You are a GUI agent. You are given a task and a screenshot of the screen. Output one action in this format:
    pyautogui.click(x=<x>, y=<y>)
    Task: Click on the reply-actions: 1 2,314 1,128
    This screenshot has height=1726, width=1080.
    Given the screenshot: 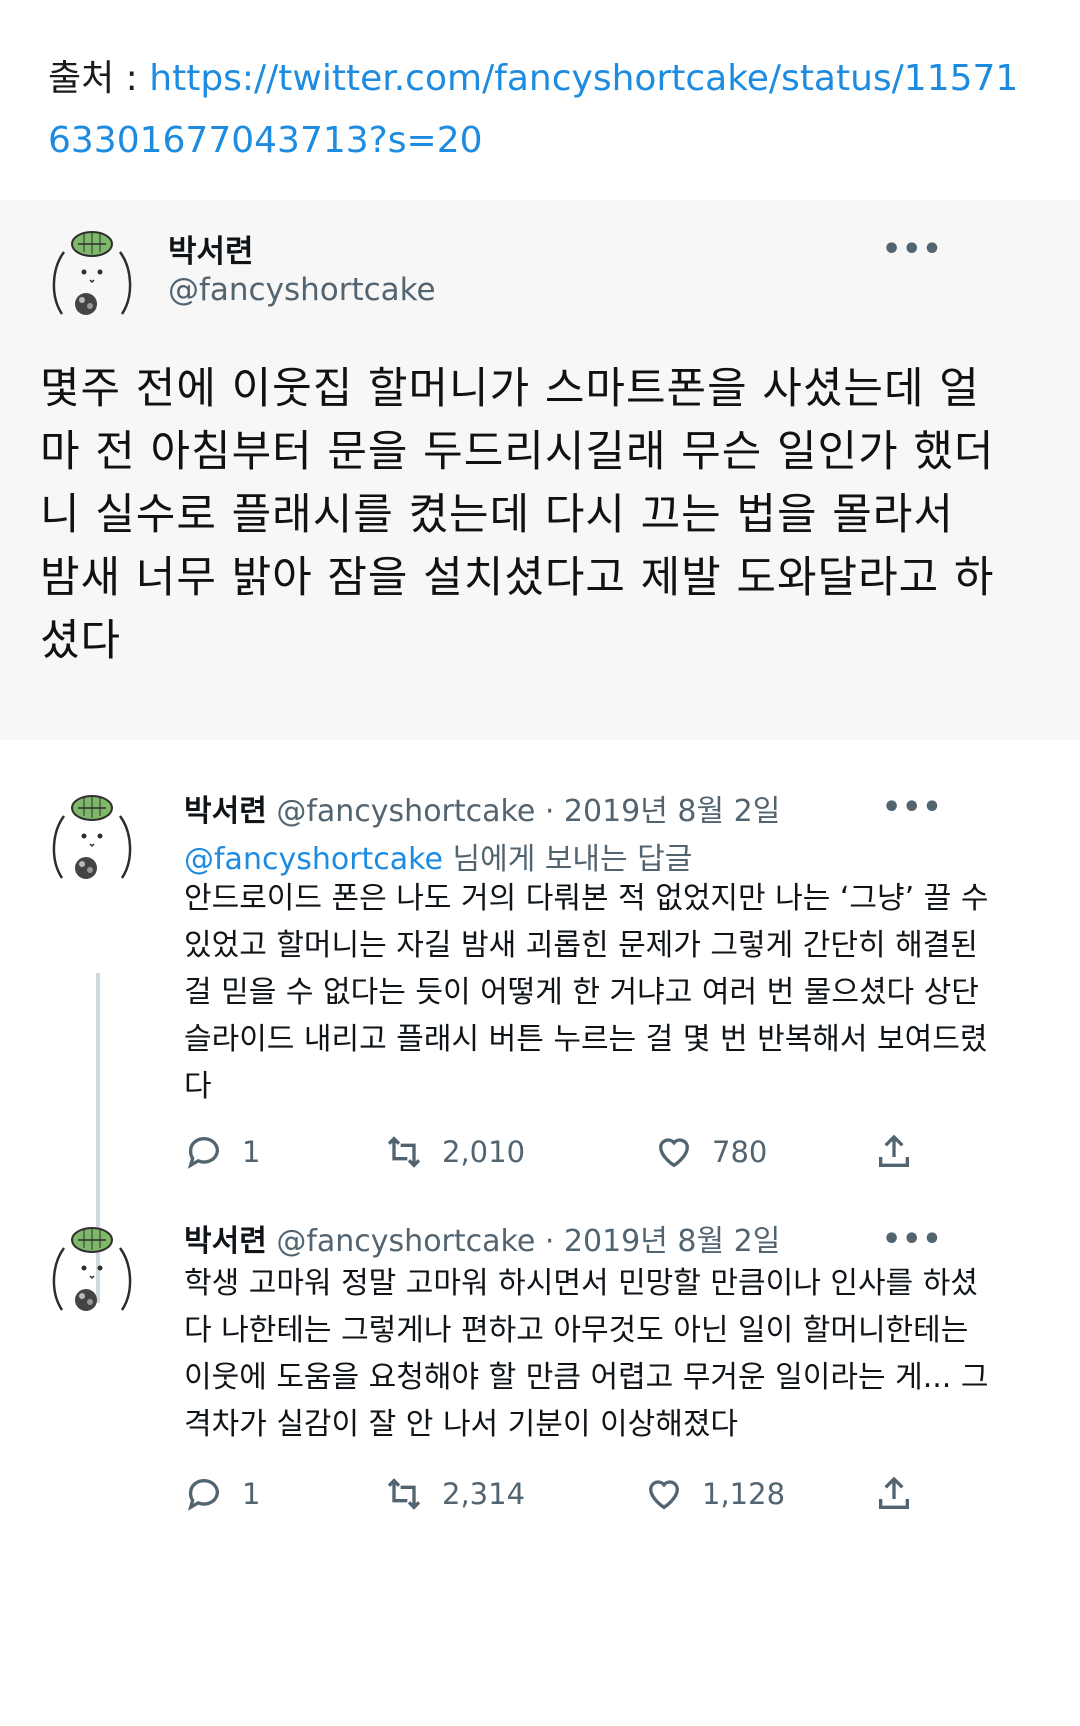 What is the action you would take?
    pyautogui.click(x=584, y=1499)
    